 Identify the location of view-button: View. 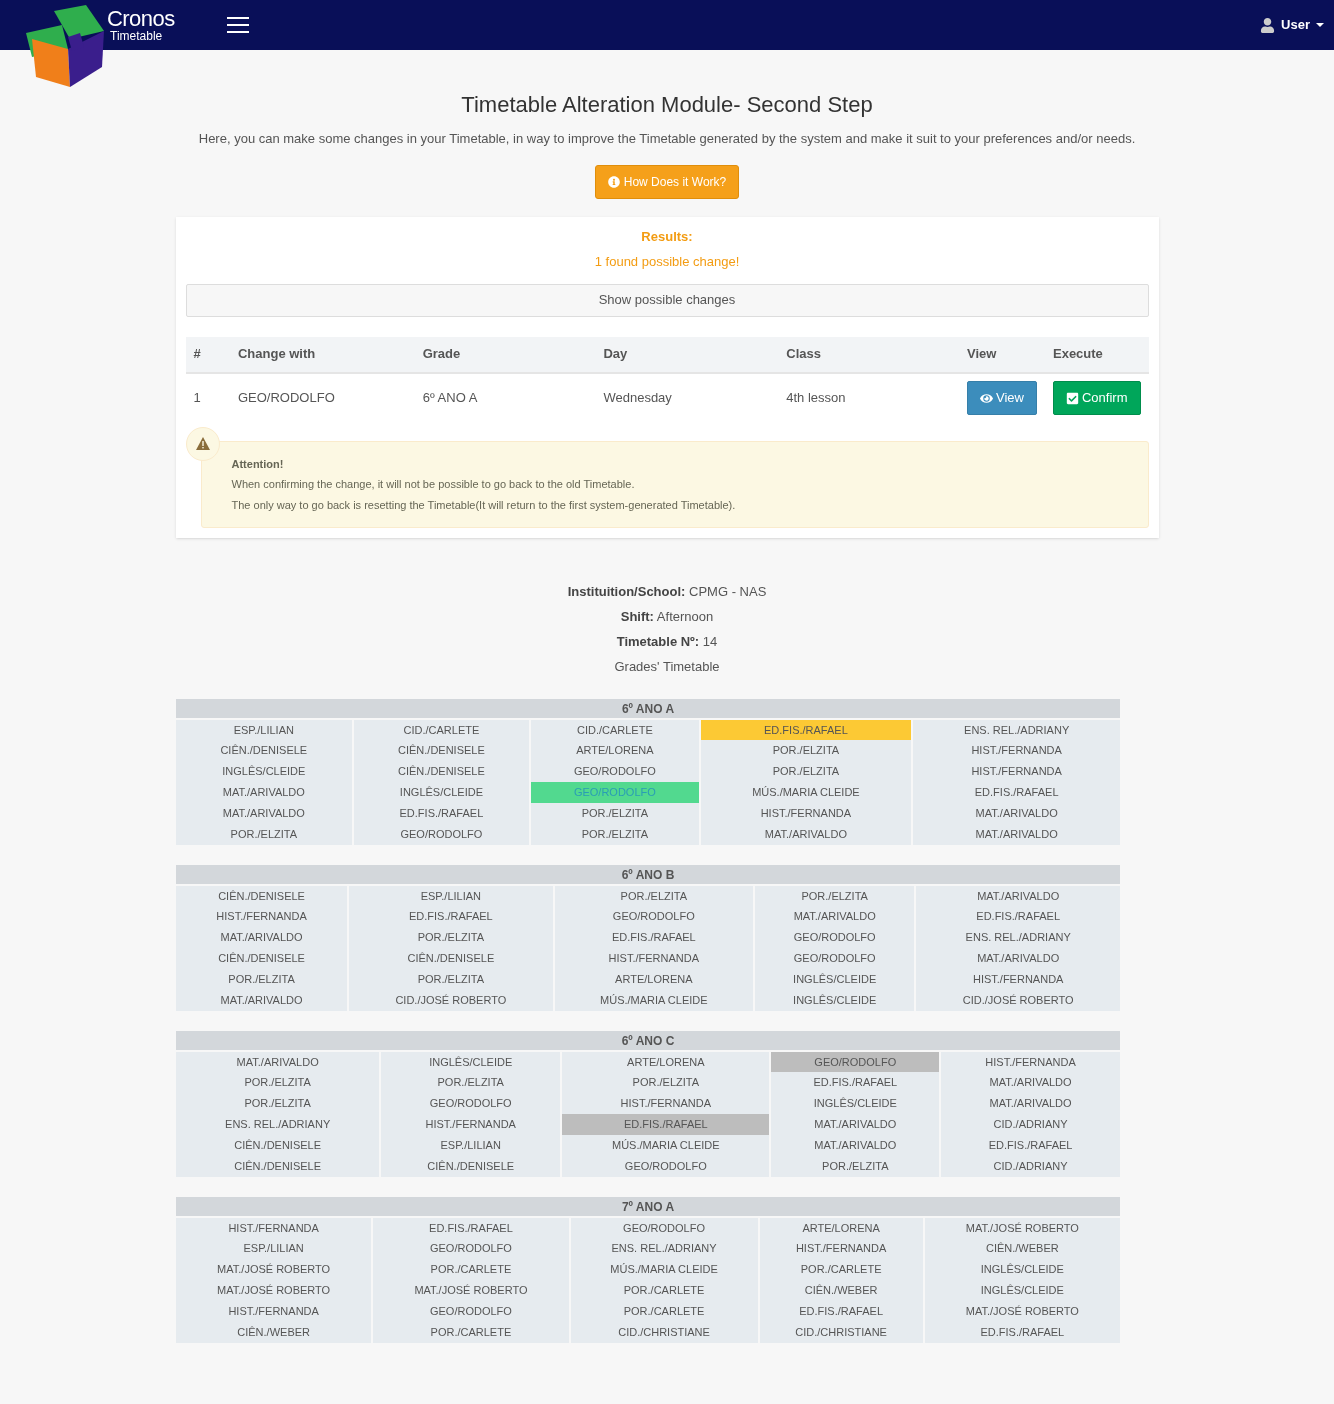
(1002, 398).